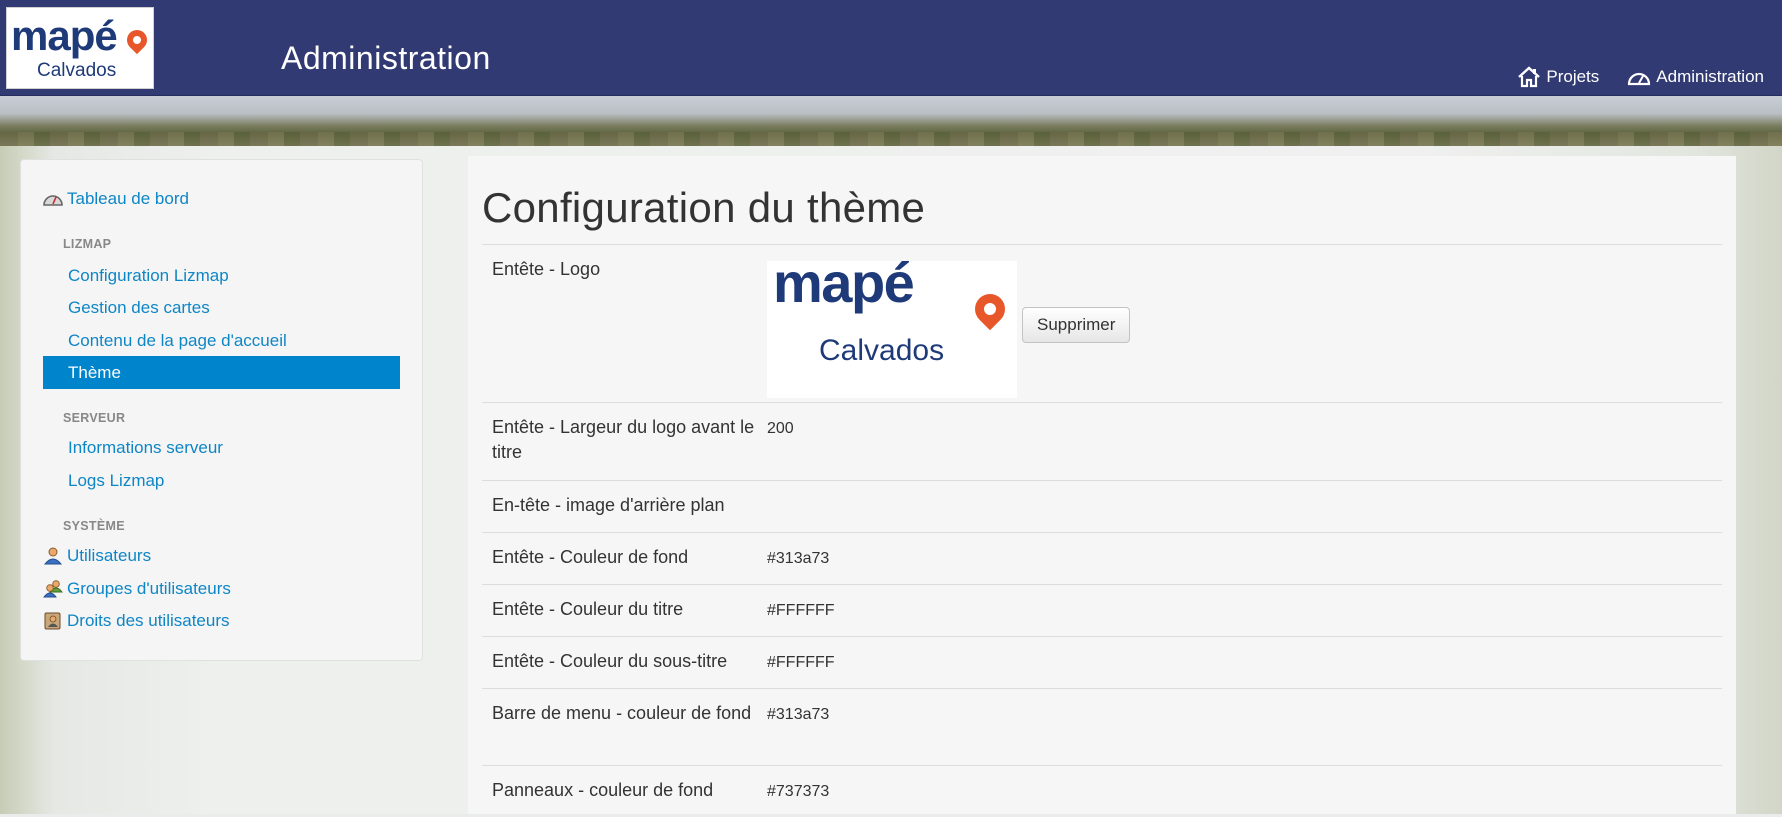 This screenshot has width=1782, height=817. I want to click on sidebar-item-label: Gestion des cartes, so click(139, 307).